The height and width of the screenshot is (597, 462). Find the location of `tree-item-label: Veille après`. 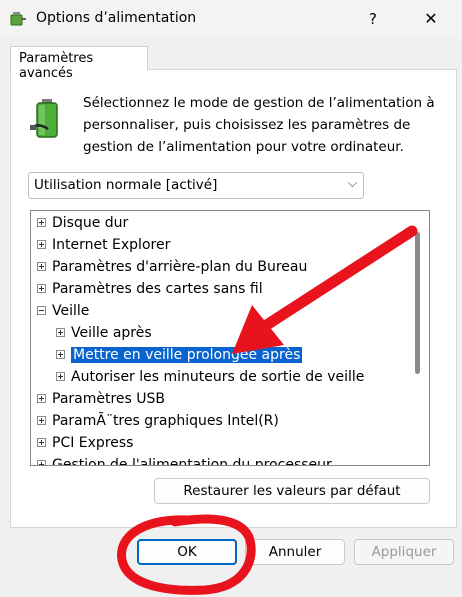

tree-item-label: Veille après is located at coordinates (111, 333).